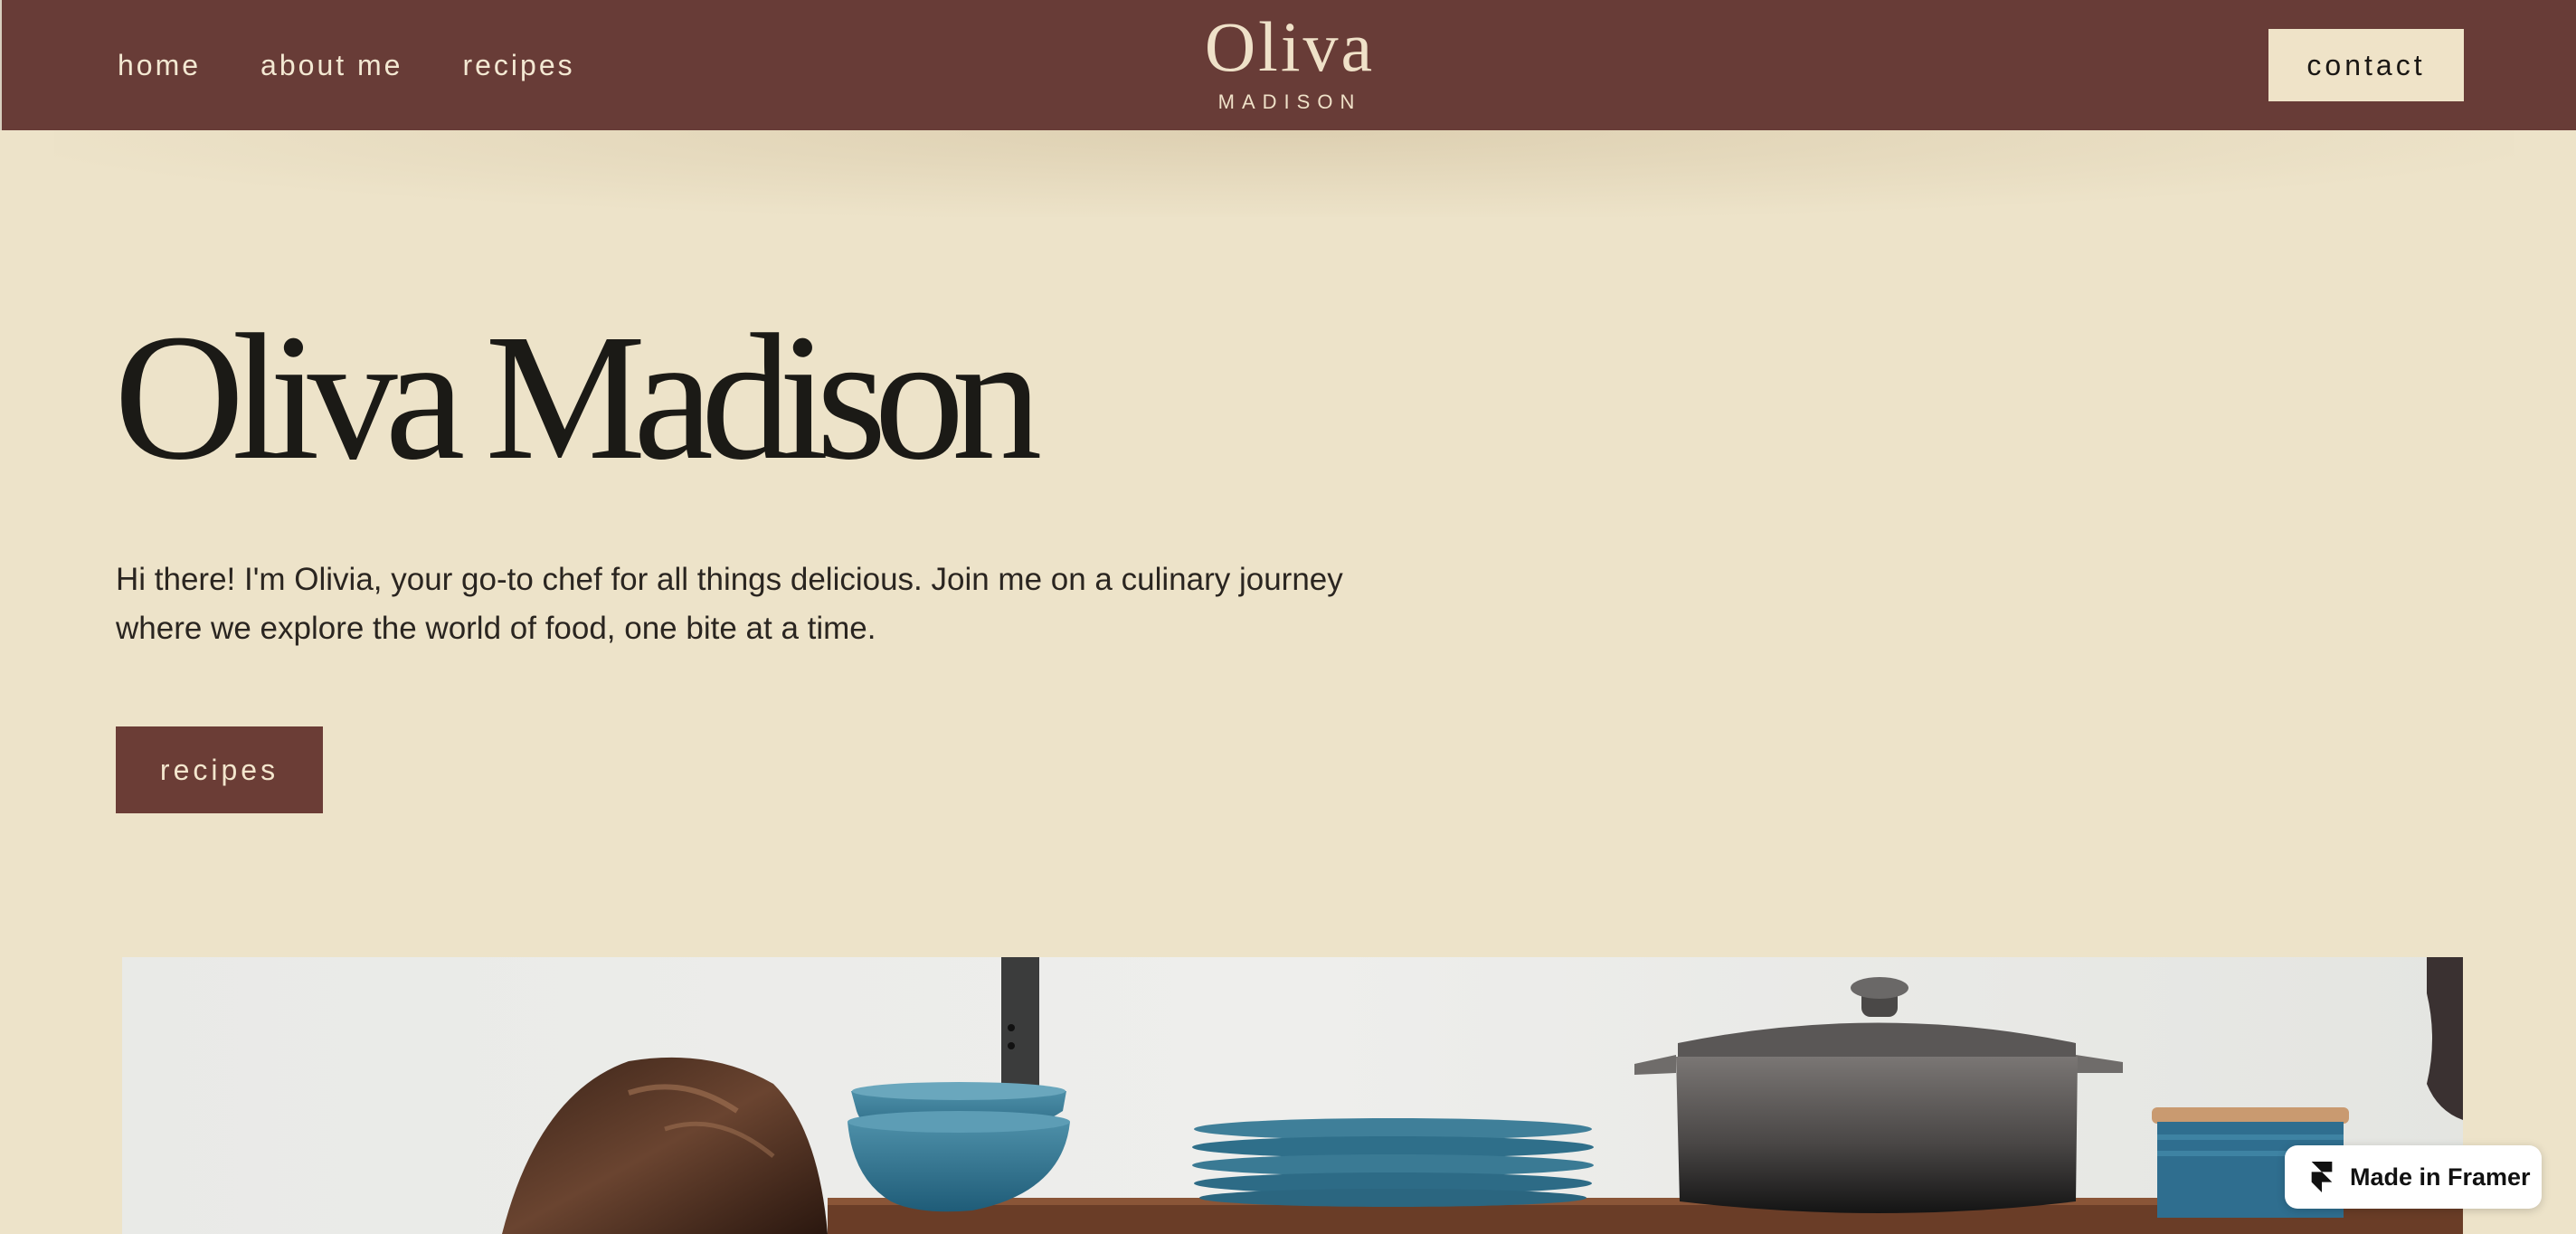 Image resolution: width=2576 pixels, height=1234 pixels. Describe the element at coordinates (1290, 46) in the screenshot. I see `logo-title: Oliva` at that location.